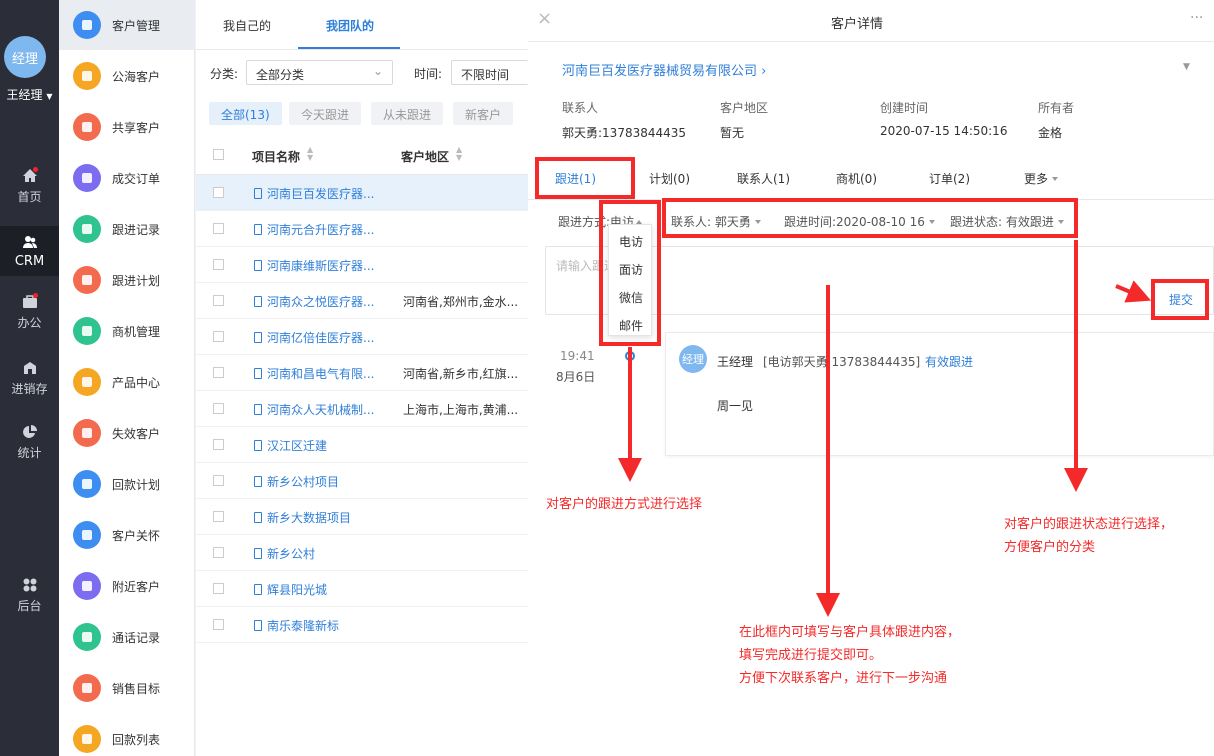 The image size is (1214, 756). What do you see at coordinates (1088, 536) in the screenshot?
I see `annotation-status: 对客户的跟进状态进行选择， 方便客户的分类` at bounding box center [1088, 536].